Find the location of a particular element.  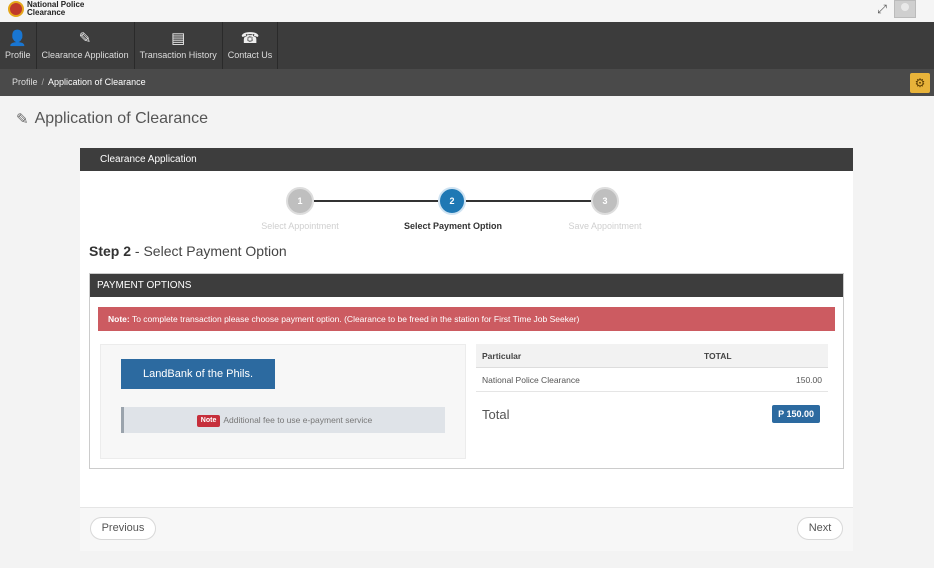

nav-item-profile: 👤 Profile is located at coordinates (18, 45).